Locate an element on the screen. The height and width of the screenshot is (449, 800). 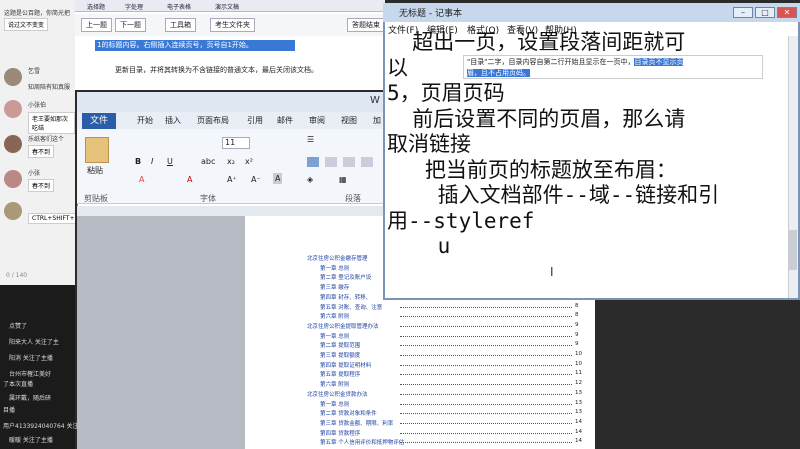
group-font-label: 字体 is located at coordinates (208, 198).